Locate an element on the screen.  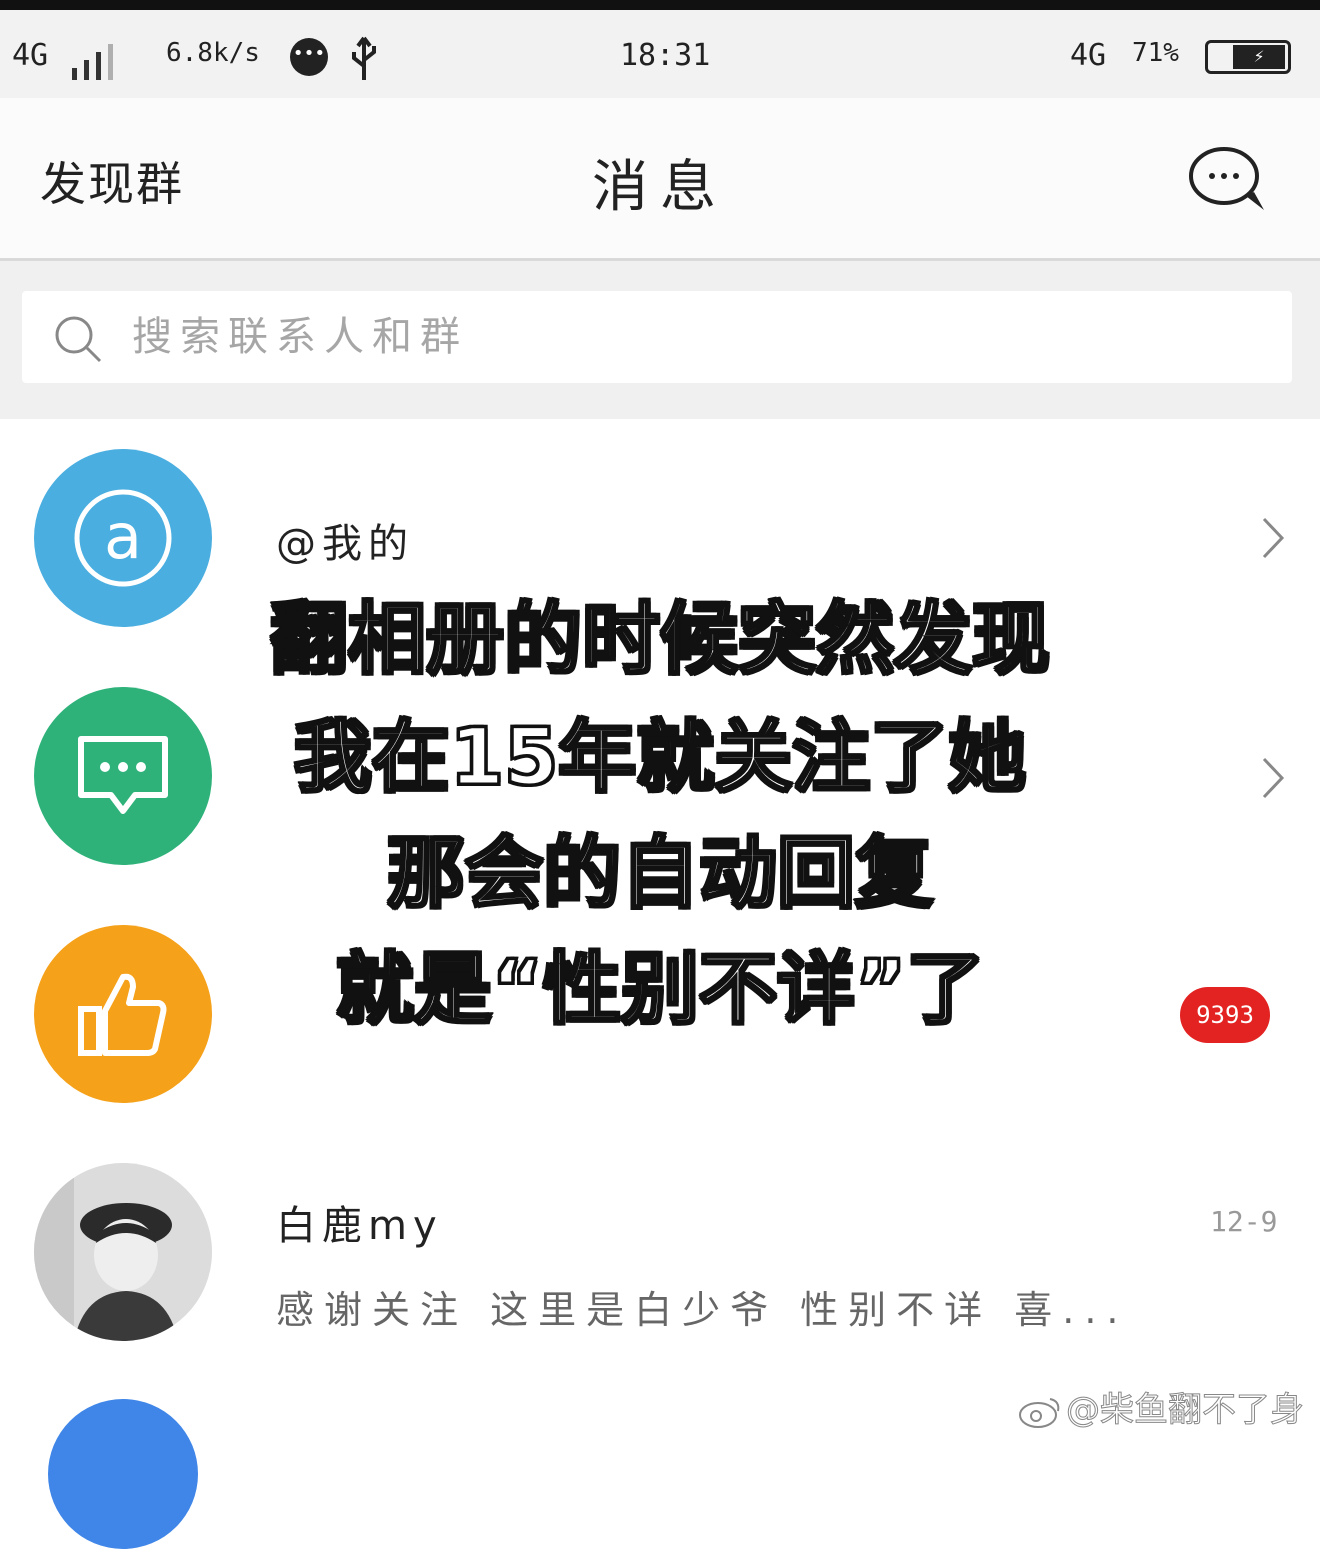
search-box is located at coordinates (657, 337).